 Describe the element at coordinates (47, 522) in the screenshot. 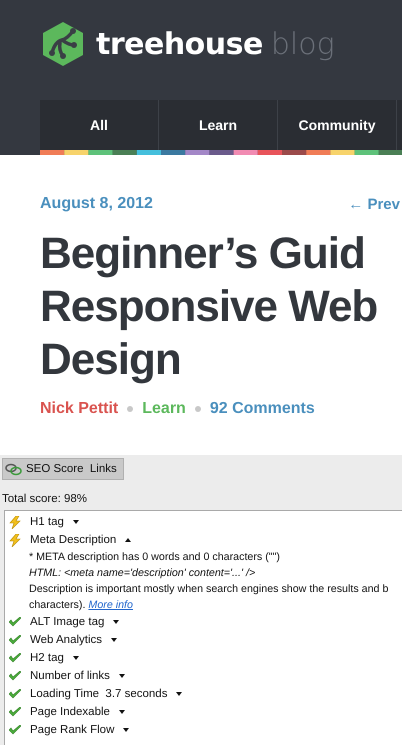

I see `result-label: H1 tag` at that location.